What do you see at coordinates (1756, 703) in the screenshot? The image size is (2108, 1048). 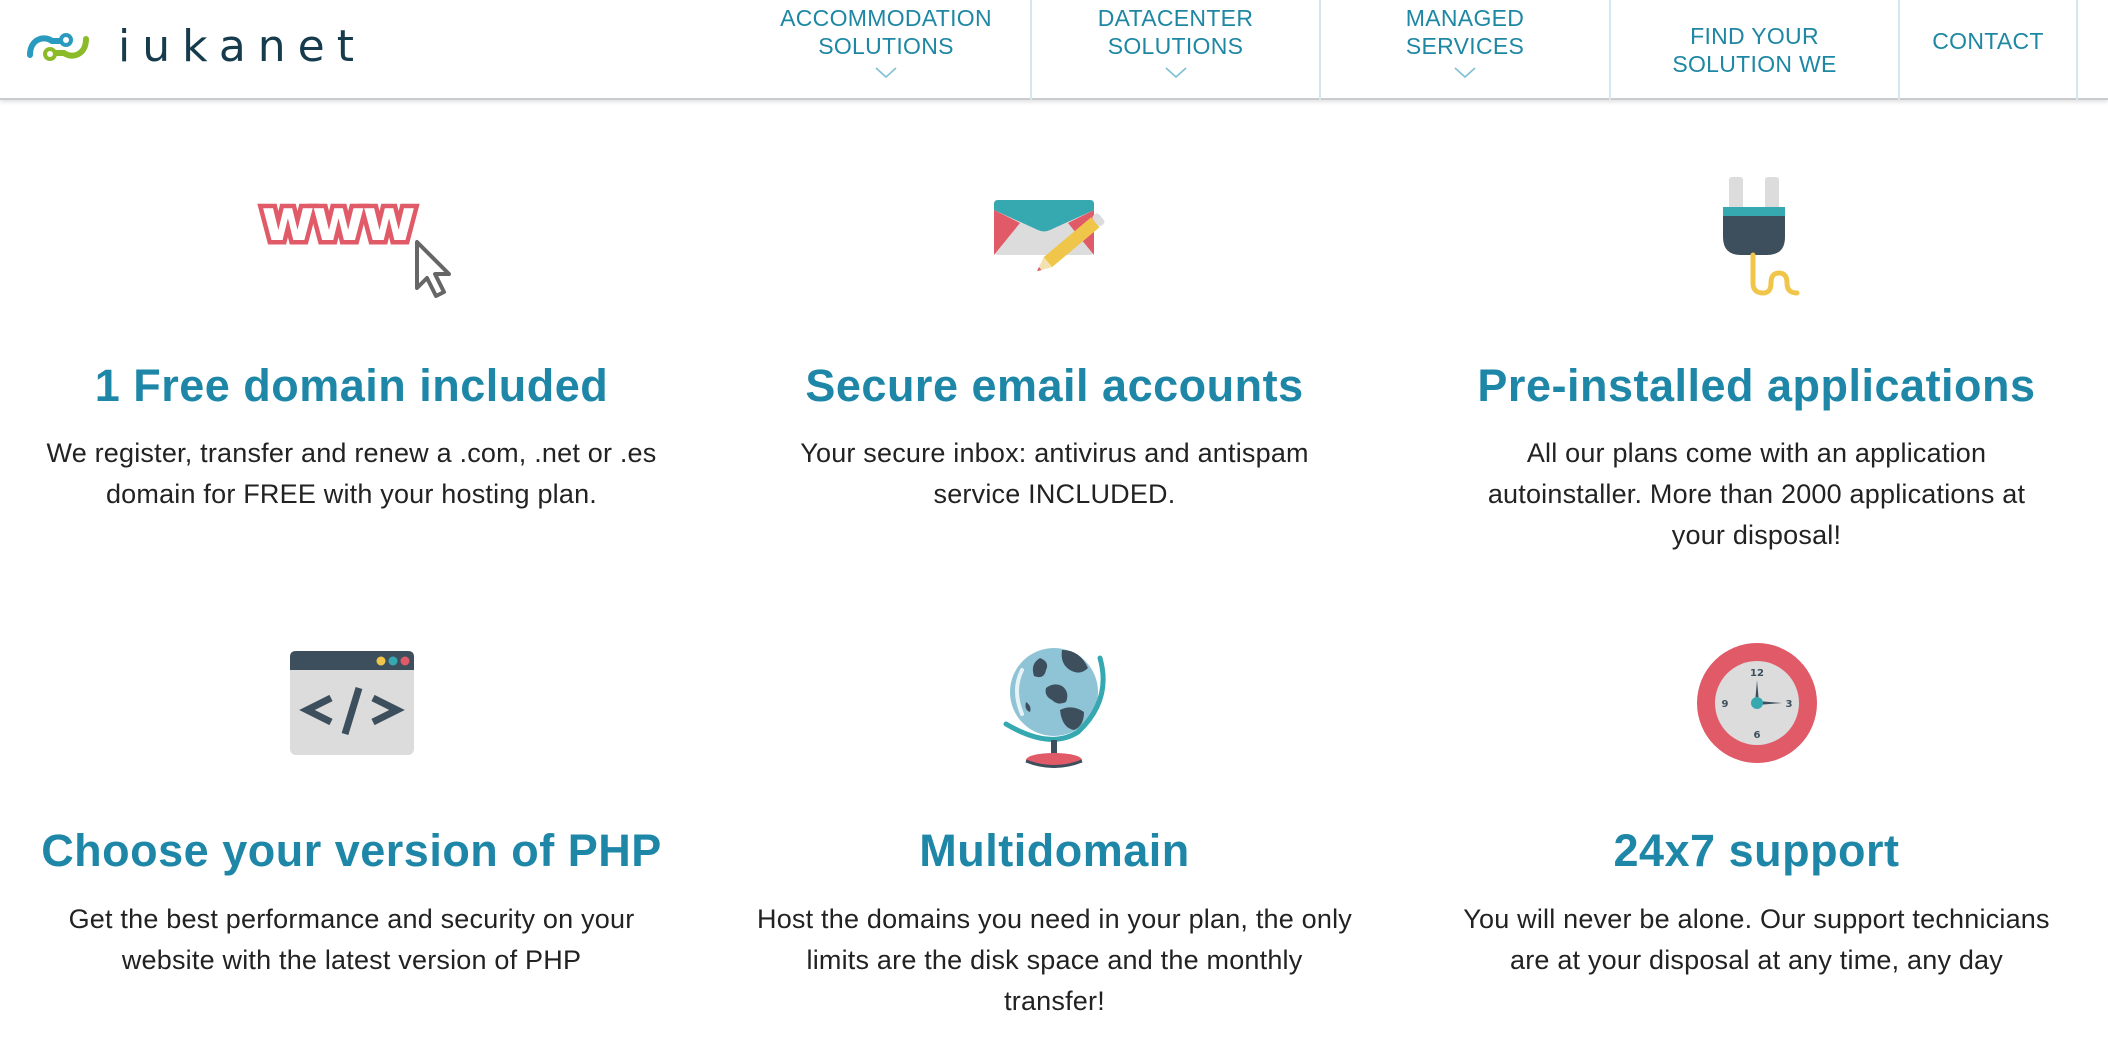 I see `clock-icon: 12 3 6 9` at bounding box center [1756, 703].